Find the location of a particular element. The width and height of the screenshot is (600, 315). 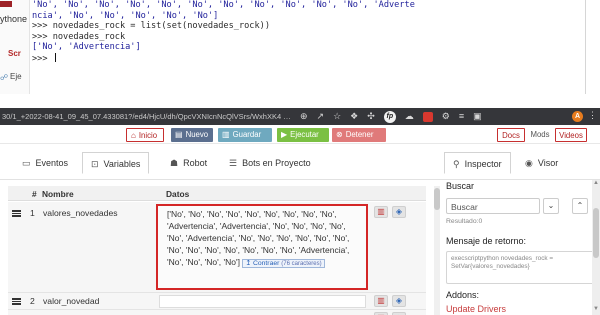

puzzle-icon: ✣ is located at coordinates (371, 116).